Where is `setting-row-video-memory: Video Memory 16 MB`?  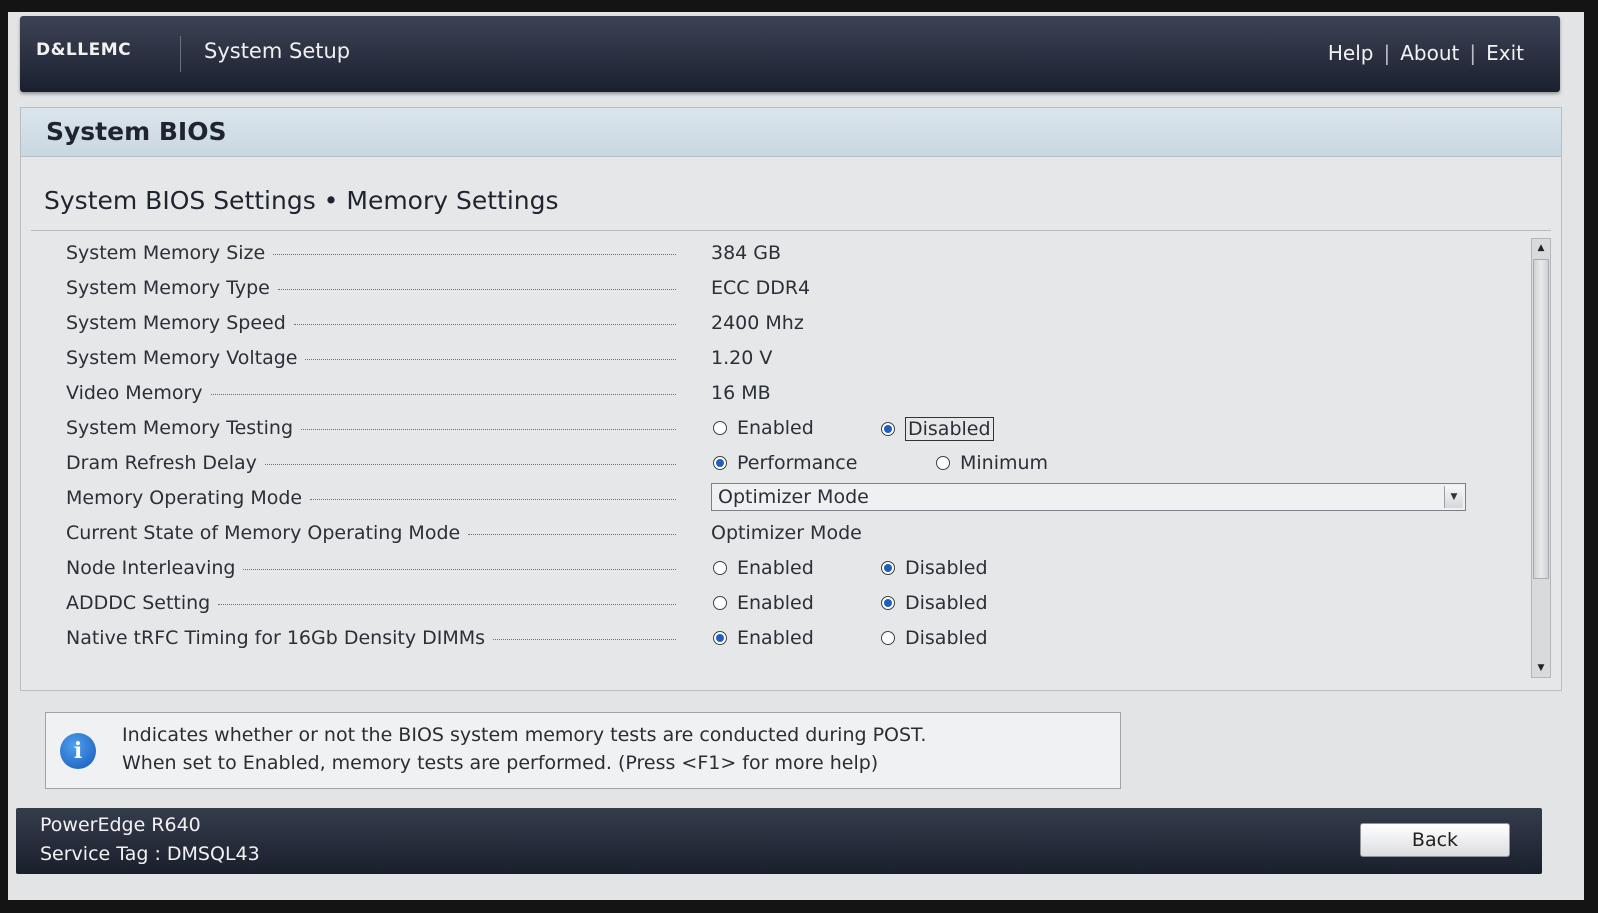 setting-row-video-memory: Video Memory 16 MB is located at coordinates (761, 393).